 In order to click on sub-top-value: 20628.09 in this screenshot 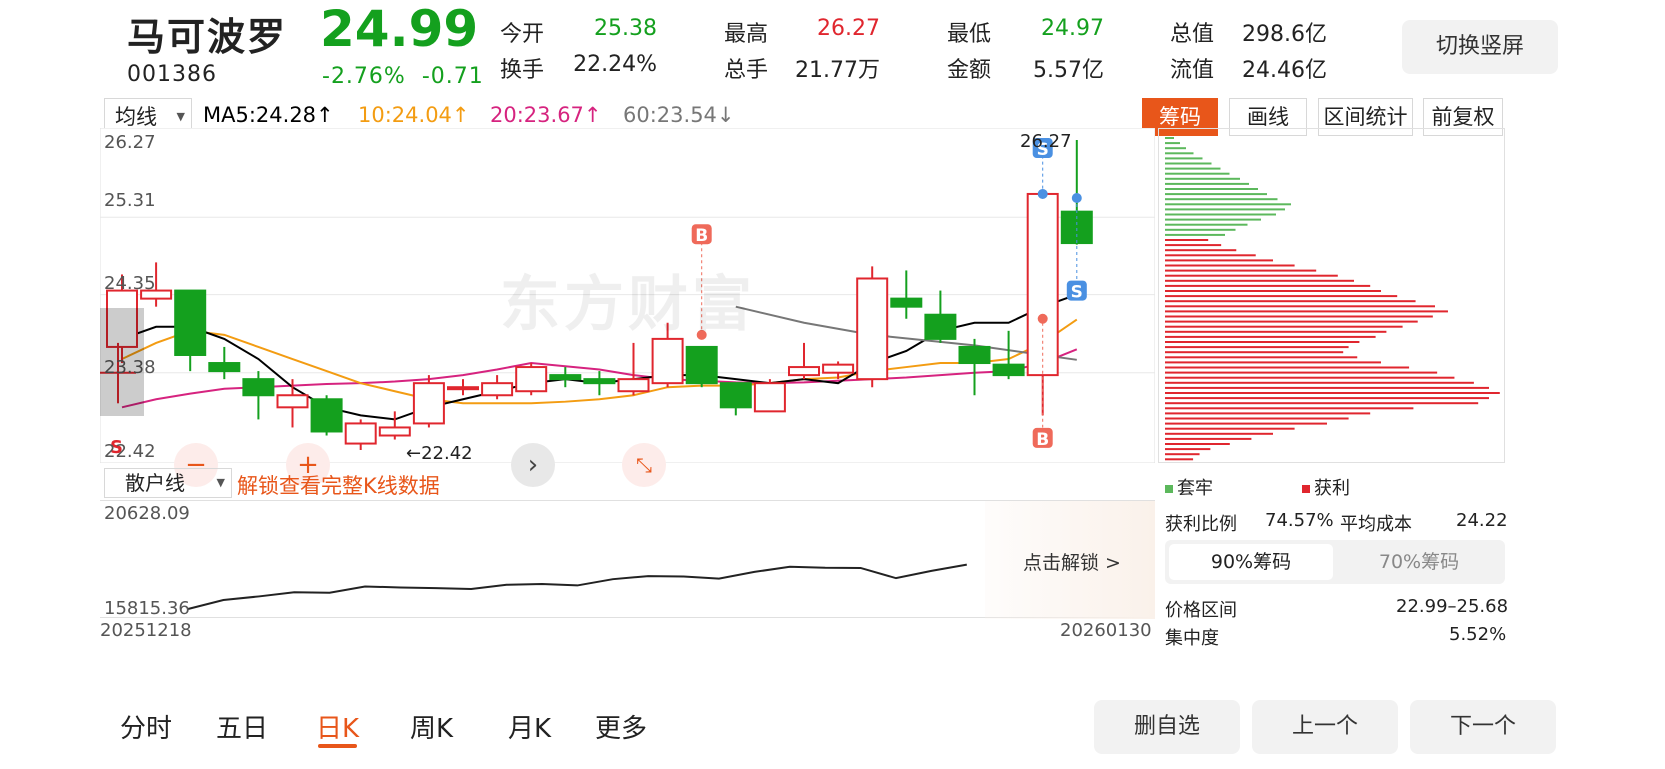, I will do `click(147, 513)`.